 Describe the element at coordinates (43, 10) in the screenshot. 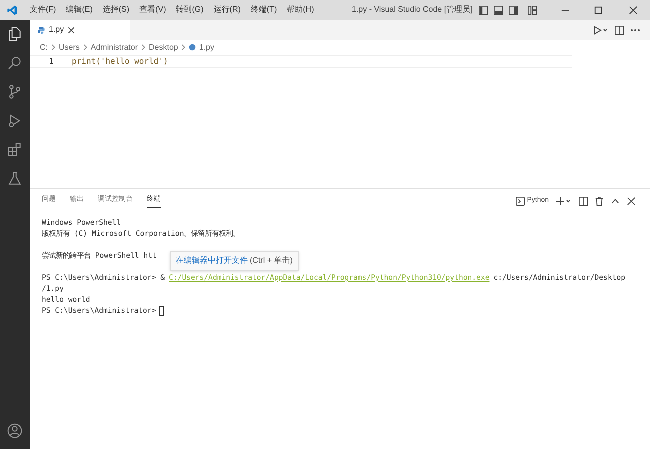

I see `menu-item: 文件(F)` at that location.